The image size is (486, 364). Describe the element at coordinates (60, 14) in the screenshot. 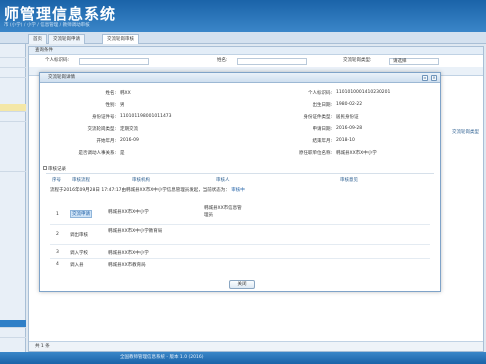

I see `app-title: 师管理信息系统` at that location.